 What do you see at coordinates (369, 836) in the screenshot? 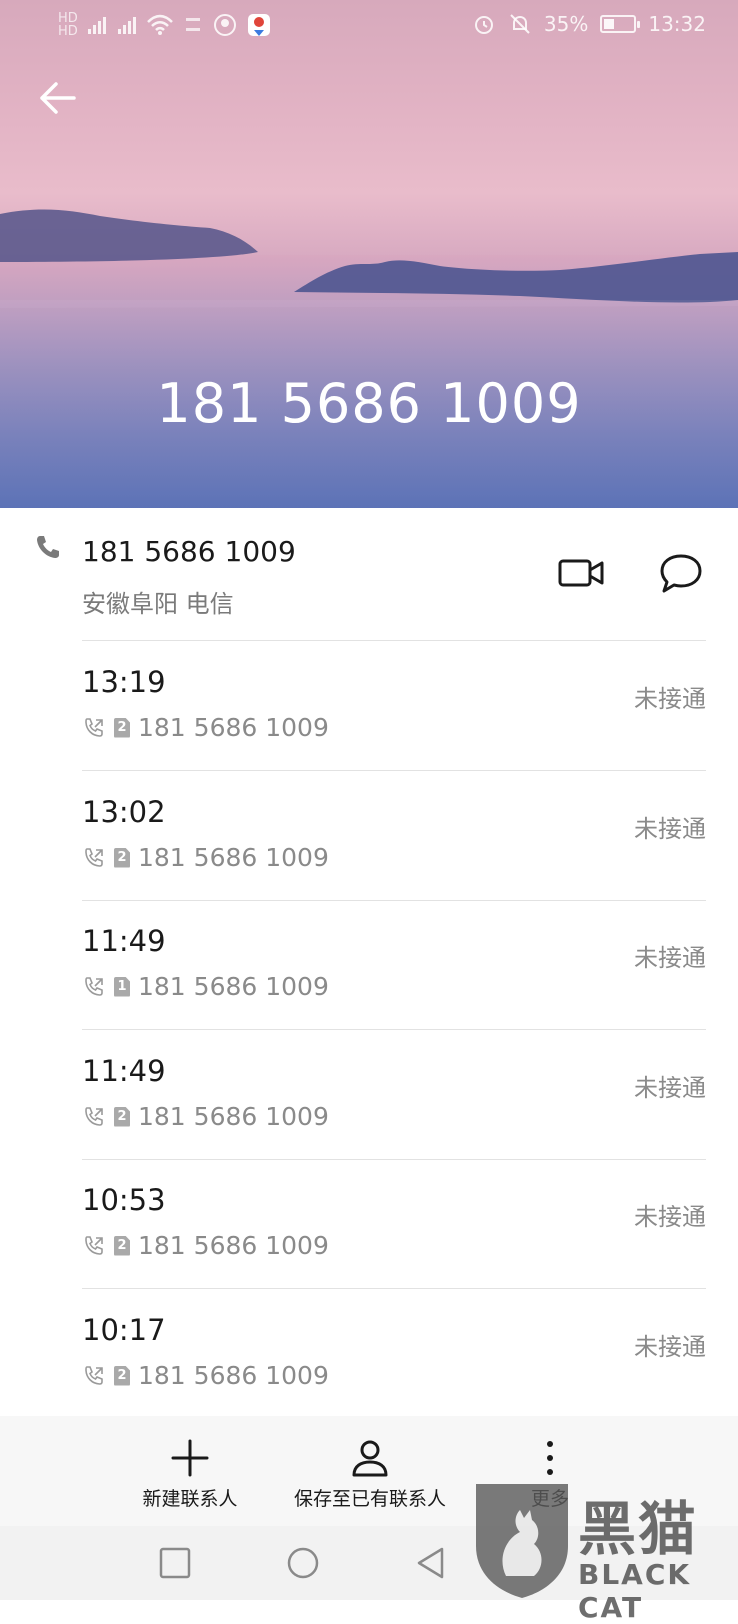
I see `call-log-item: 13:02 2 181 5686 1009 未接通` at bounding box center [369, 836].